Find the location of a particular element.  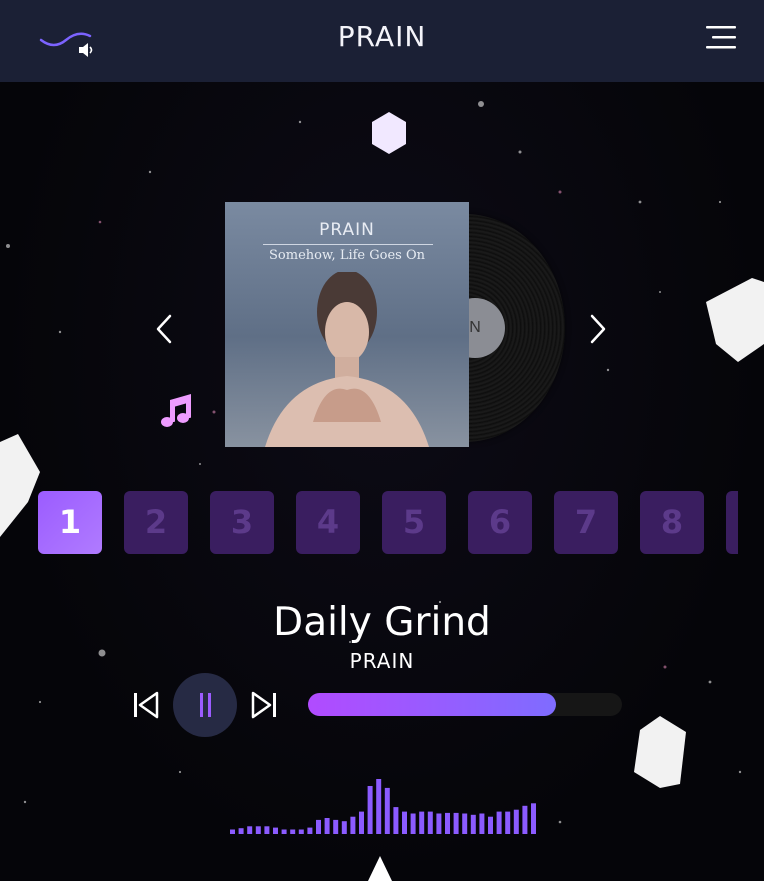

equalizer-visualizer is located at coordinates (383, 806).